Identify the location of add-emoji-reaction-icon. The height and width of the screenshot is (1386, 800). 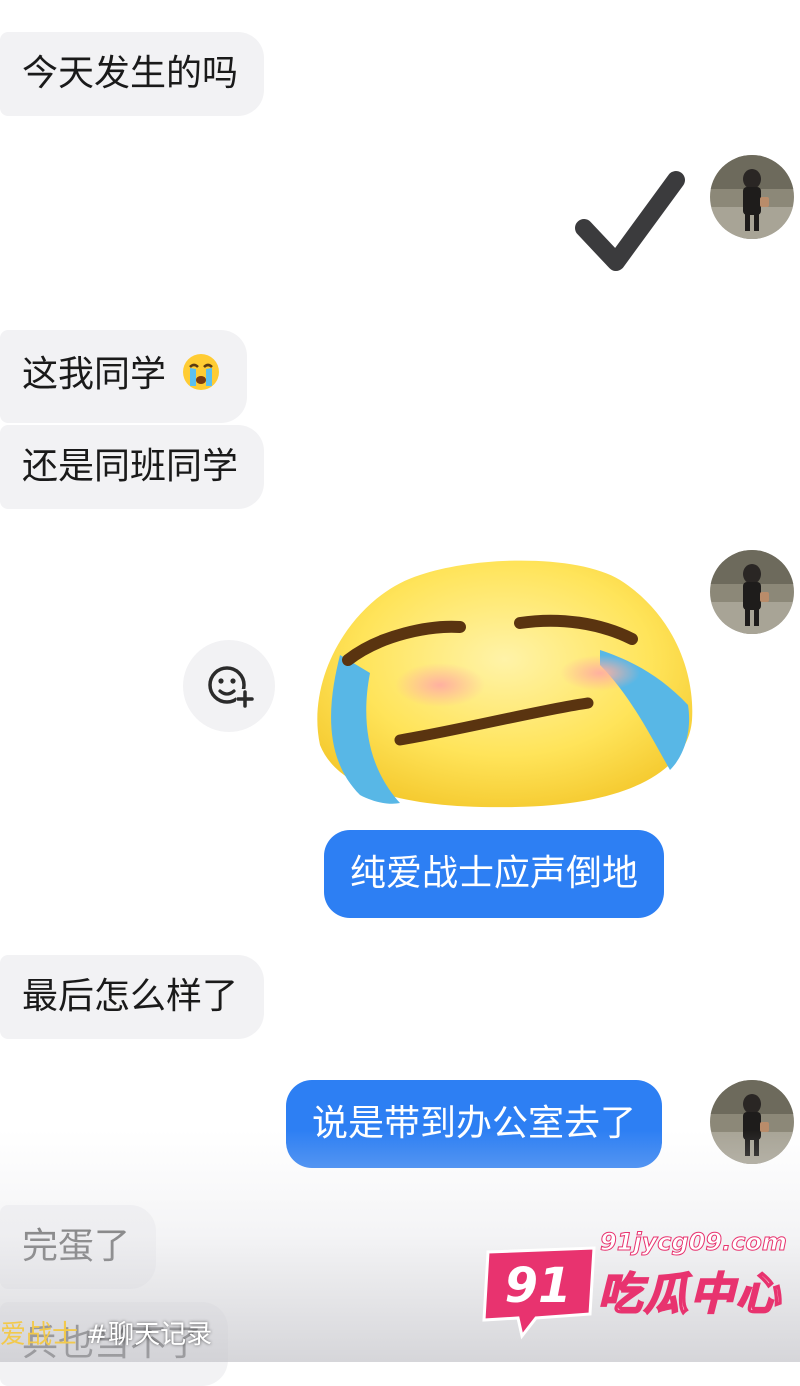
(231, 687).